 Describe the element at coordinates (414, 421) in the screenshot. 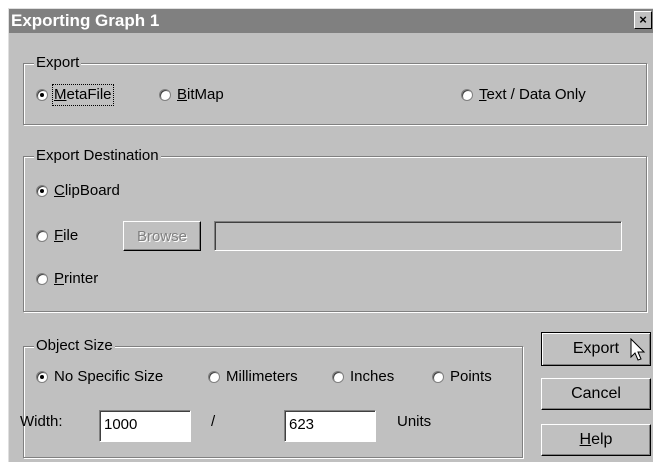

I see `units-label: Units` at that location.